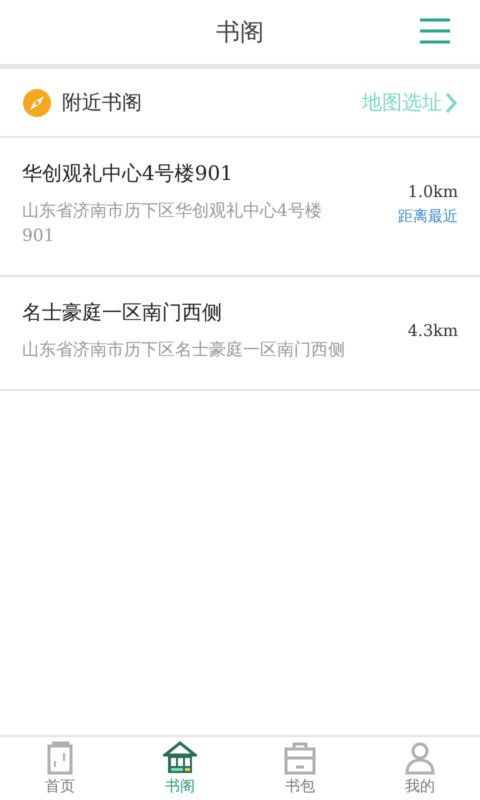 Image resolution: width=480 pixels, height=800 pixels. What do you see at coordinates (184, 350) in the screenshot?
I see `store-address: 山东省济南市历下区名士豪庭一区南门西侧` at bounding box center [184, 350].